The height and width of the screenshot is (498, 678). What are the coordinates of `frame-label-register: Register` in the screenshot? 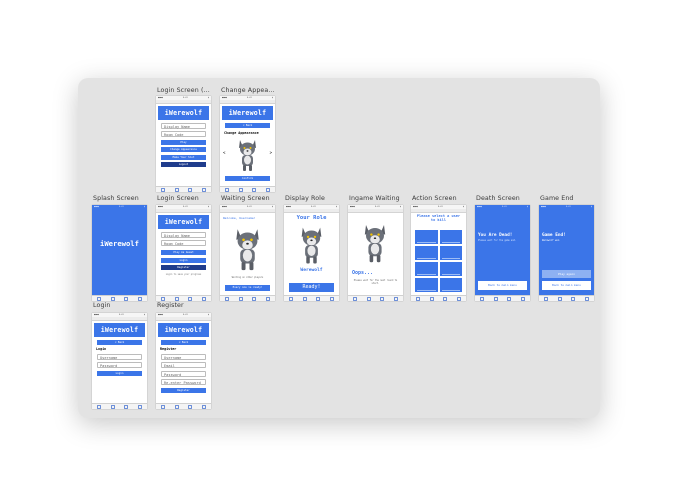 It's located at (170, 305).